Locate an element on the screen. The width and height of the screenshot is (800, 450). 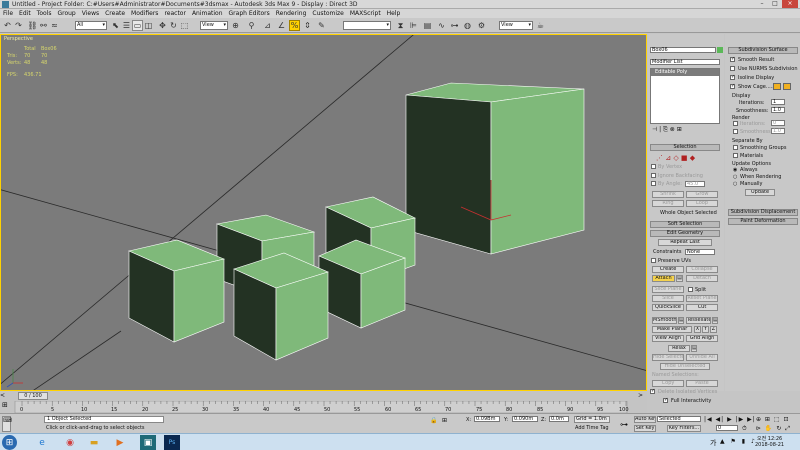
menu-reactor: reactor is located at coordinates (175, 13).